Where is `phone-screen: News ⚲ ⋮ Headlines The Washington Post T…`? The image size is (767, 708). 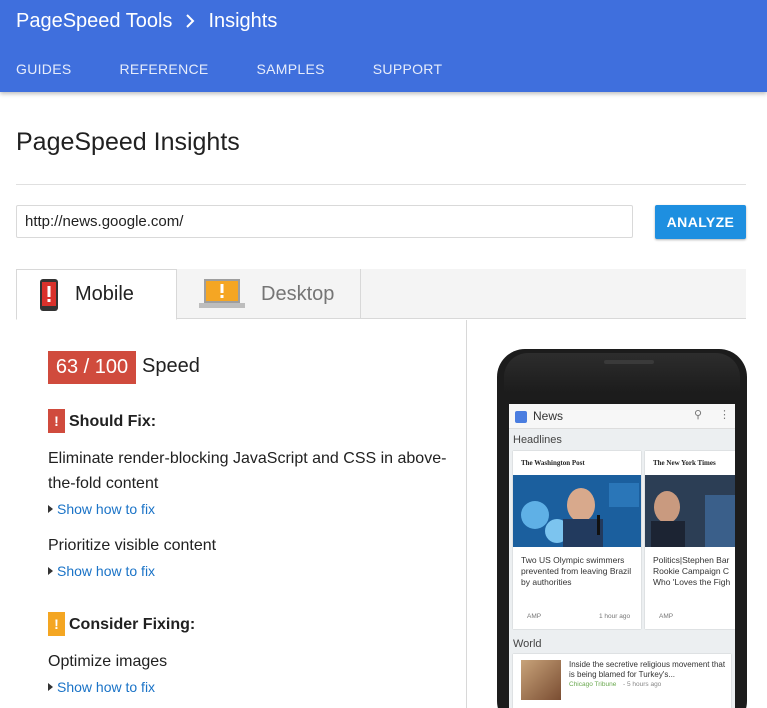 phone-screen: News ⚲ ⋮ Headlines The Washington Post T… is located at coordinates (622, 556).